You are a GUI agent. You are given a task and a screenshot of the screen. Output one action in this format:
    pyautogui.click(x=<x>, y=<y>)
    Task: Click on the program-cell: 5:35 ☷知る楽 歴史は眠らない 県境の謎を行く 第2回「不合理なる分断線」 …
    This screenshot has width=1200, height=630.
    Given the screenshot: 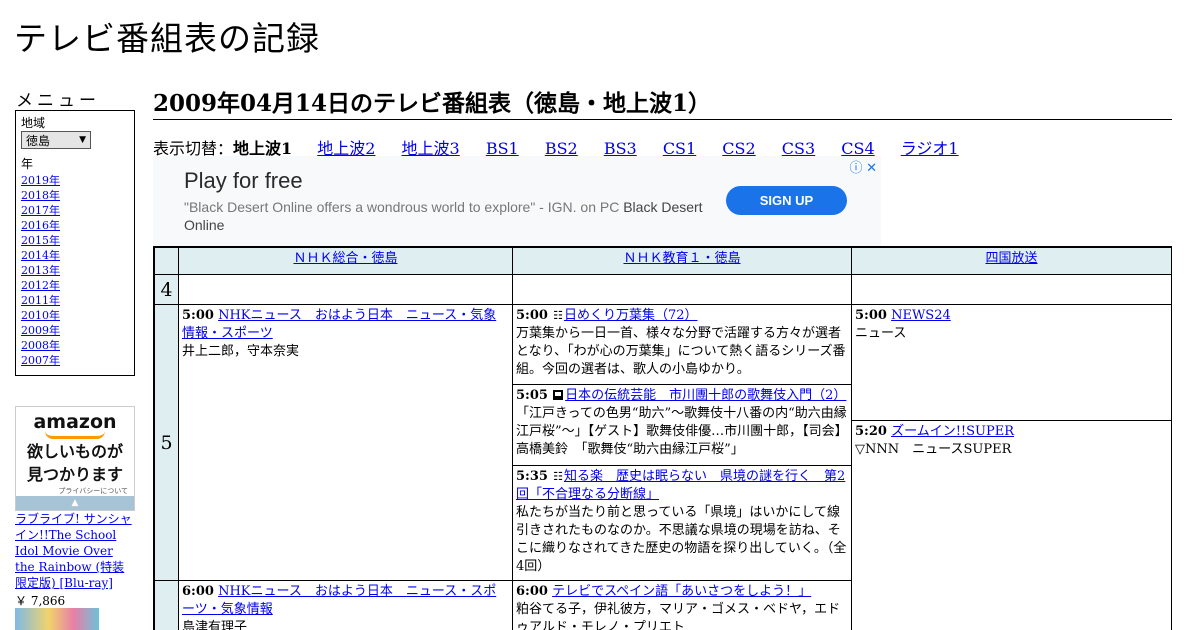 What is the action you would take?
    pyautogui.click(x=682, y=523)
    